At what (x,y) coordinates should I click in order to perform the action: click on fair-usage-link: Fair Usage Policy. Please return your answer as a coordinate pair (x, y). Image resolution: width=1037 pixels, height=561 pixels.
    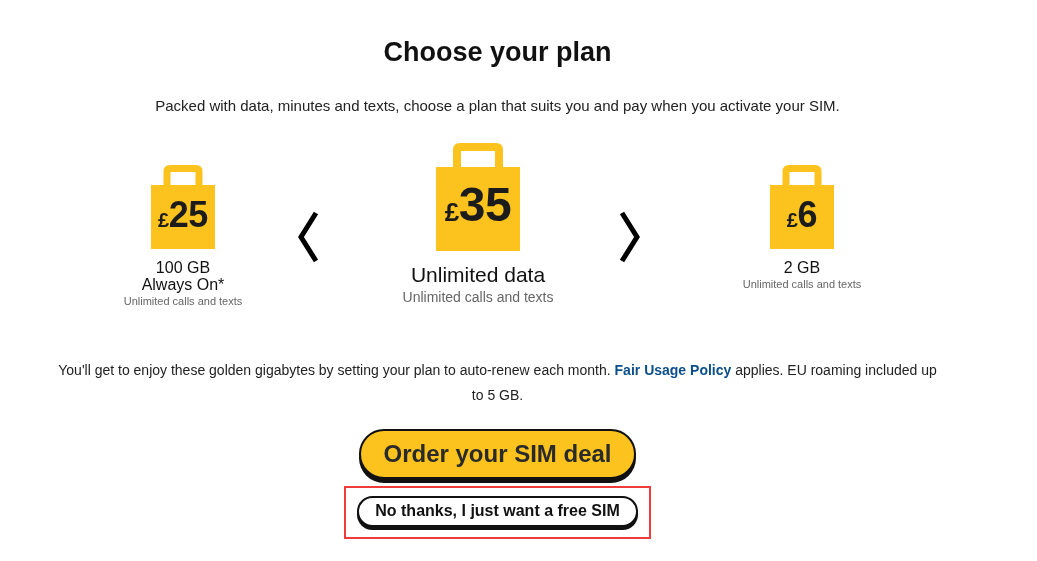
    Looking at the image, I should click on (673, 369).